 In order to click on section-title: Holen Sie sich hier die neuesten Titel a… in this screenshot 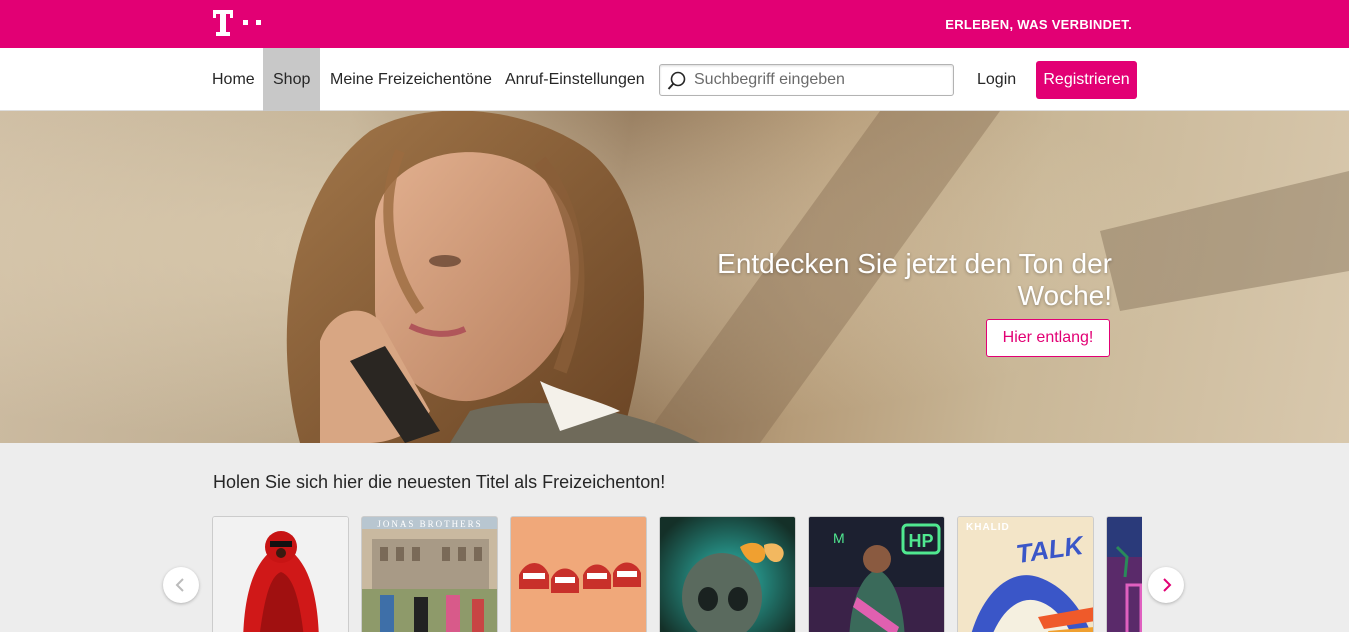, I will do `click(439, 482)`.